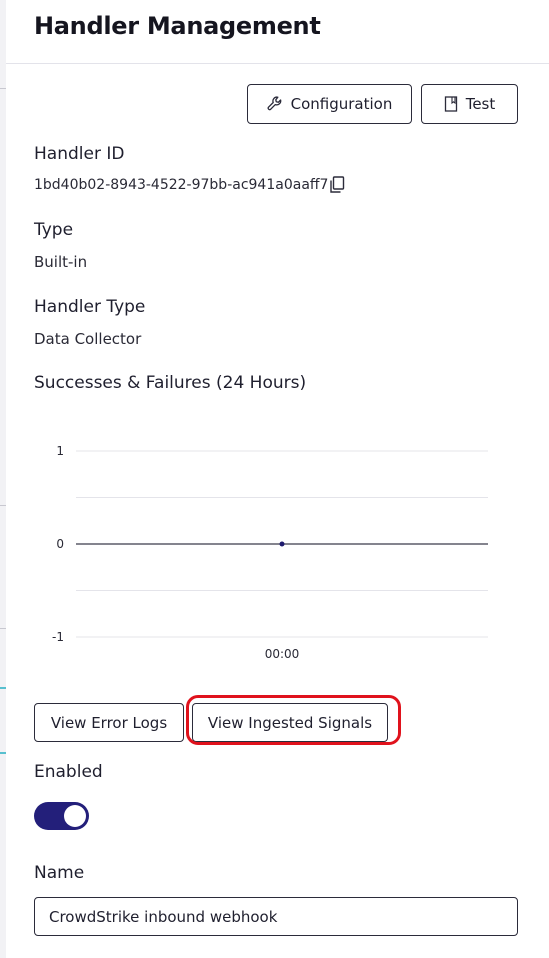 Image resolution: width=549 pixels, height=958 pixels. What do you see at coordinates (282, 544) in the screenshot?
I see `data-point` at bounding box center [282, 544].